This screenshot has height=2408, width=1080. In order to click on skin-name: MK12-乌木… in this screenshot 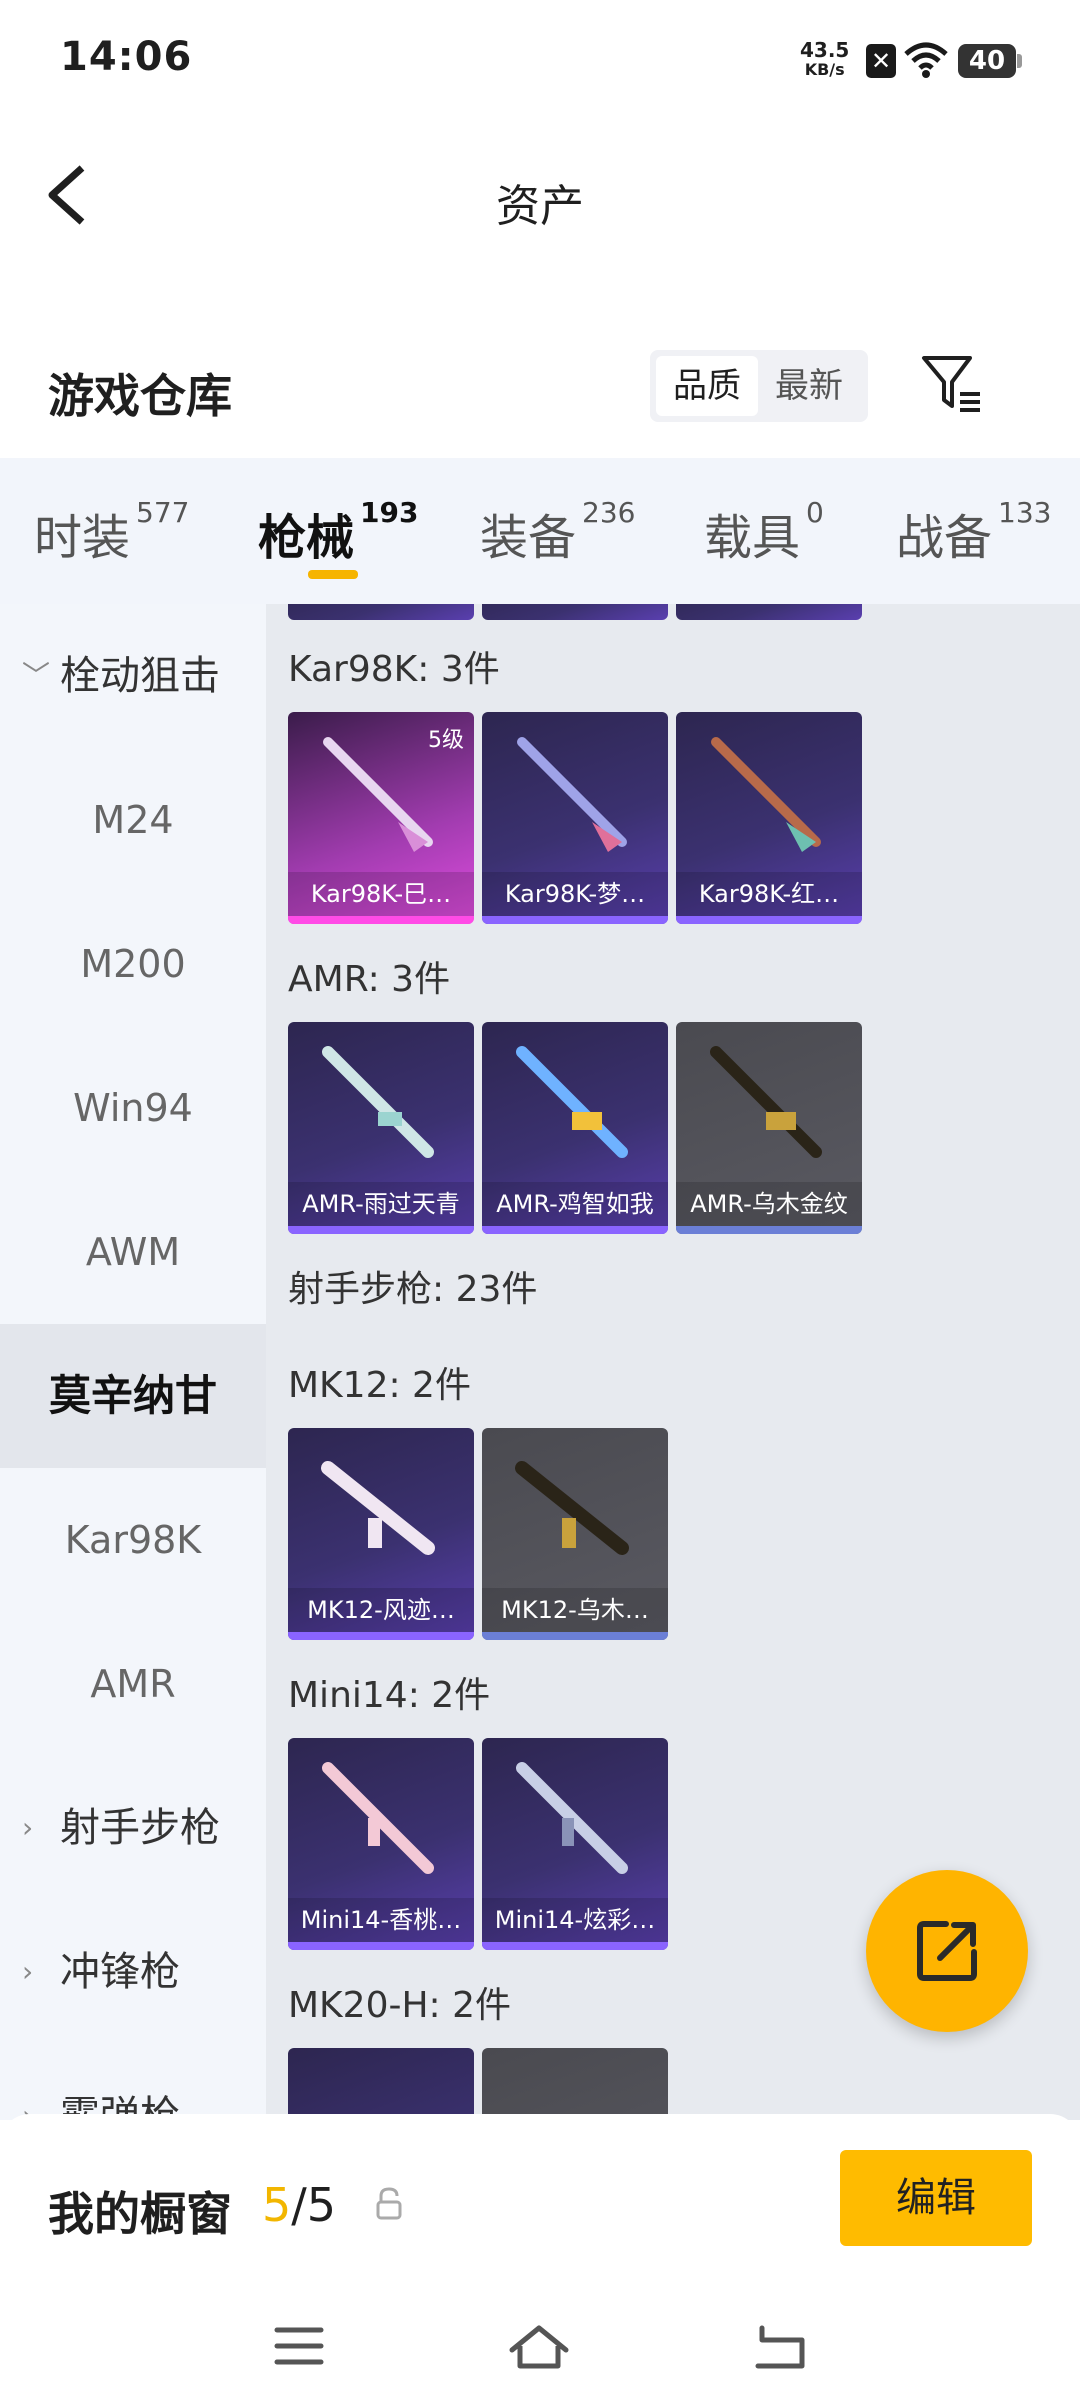, I will do `click(575, 1610)`.